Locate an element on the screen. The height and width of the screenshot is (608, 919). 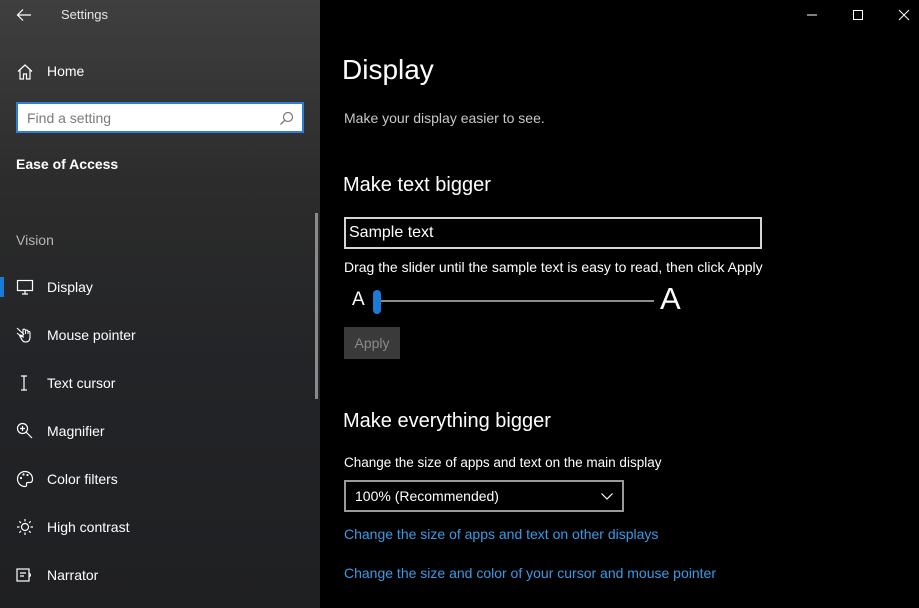
slider-max-label: A is located at coordinates (670, 298).